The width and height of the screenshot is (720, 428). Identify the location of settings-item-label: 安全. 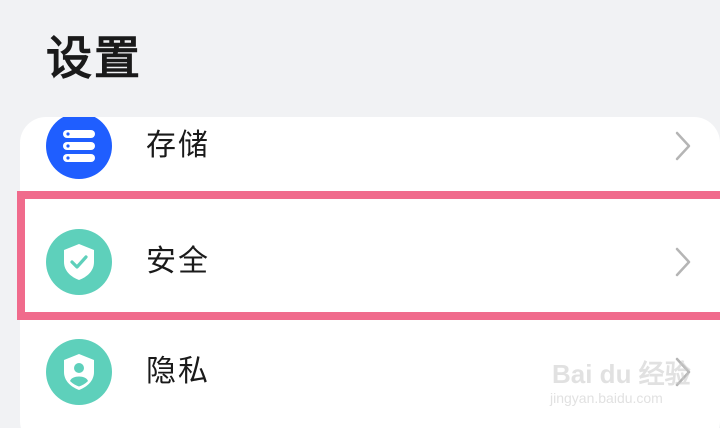
(178, 261).